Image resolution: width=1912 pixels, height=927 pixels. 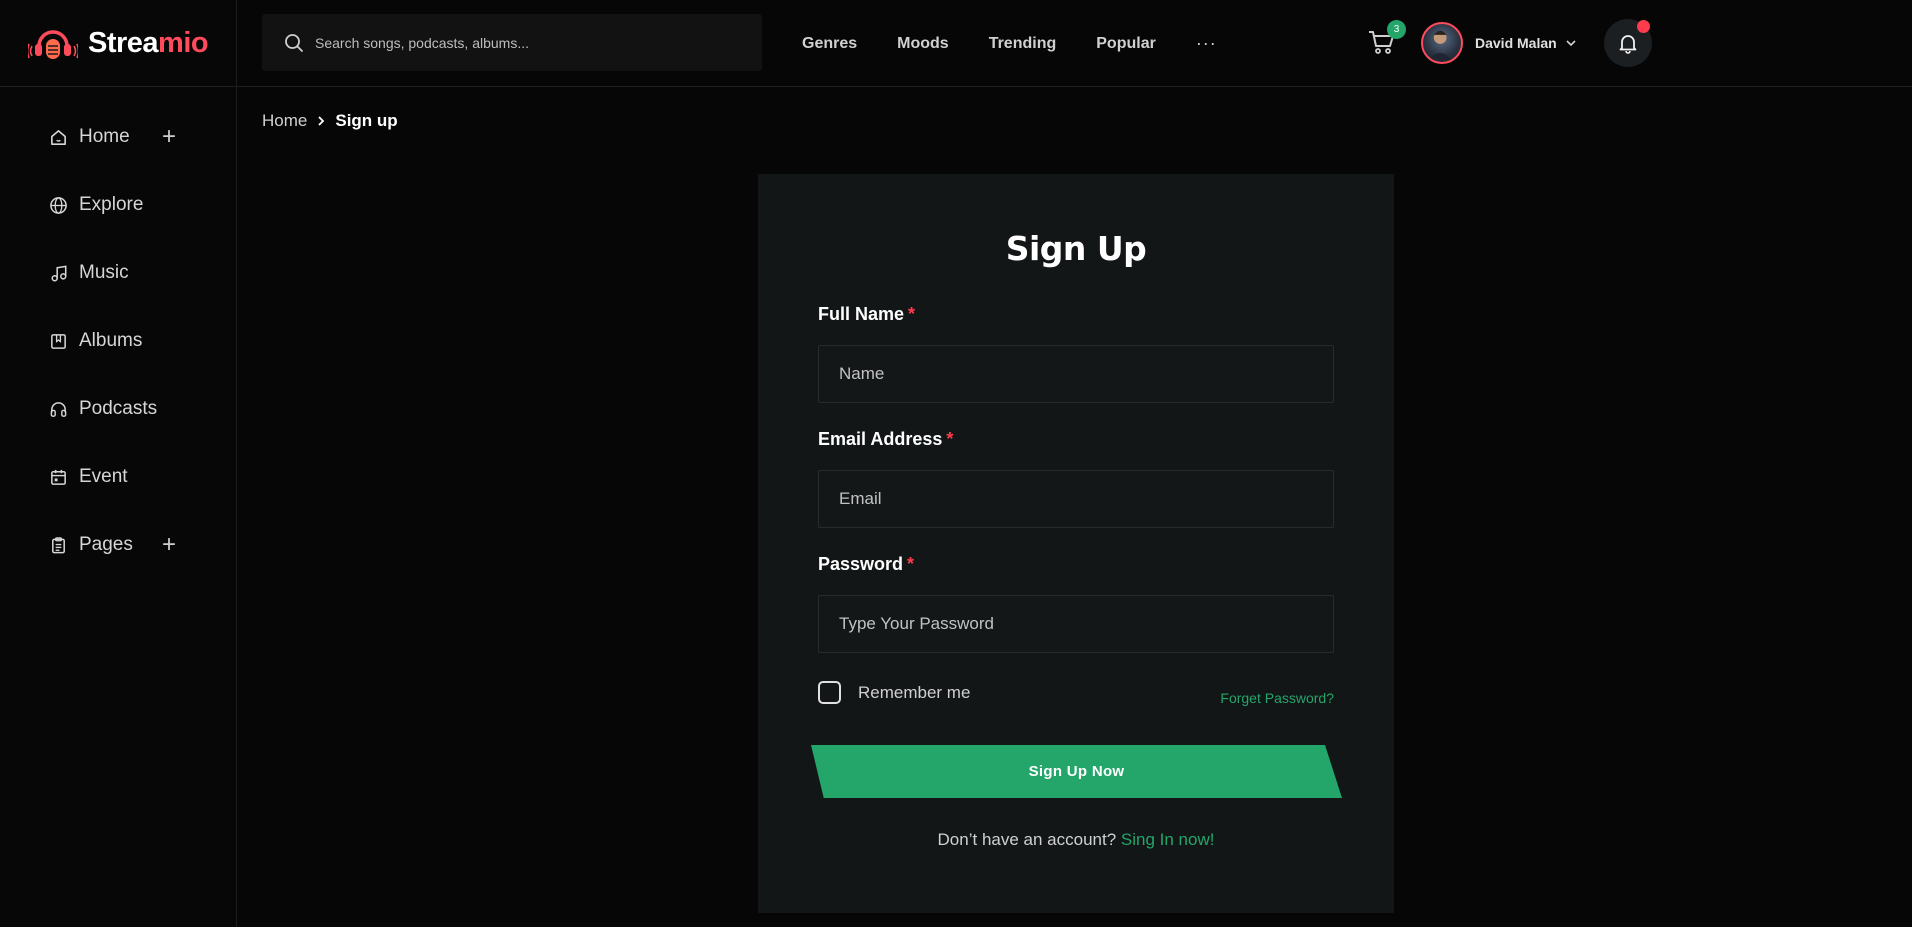 I want to click on forgot-password-link: Forget Password?, so click(x=1277, y=698).